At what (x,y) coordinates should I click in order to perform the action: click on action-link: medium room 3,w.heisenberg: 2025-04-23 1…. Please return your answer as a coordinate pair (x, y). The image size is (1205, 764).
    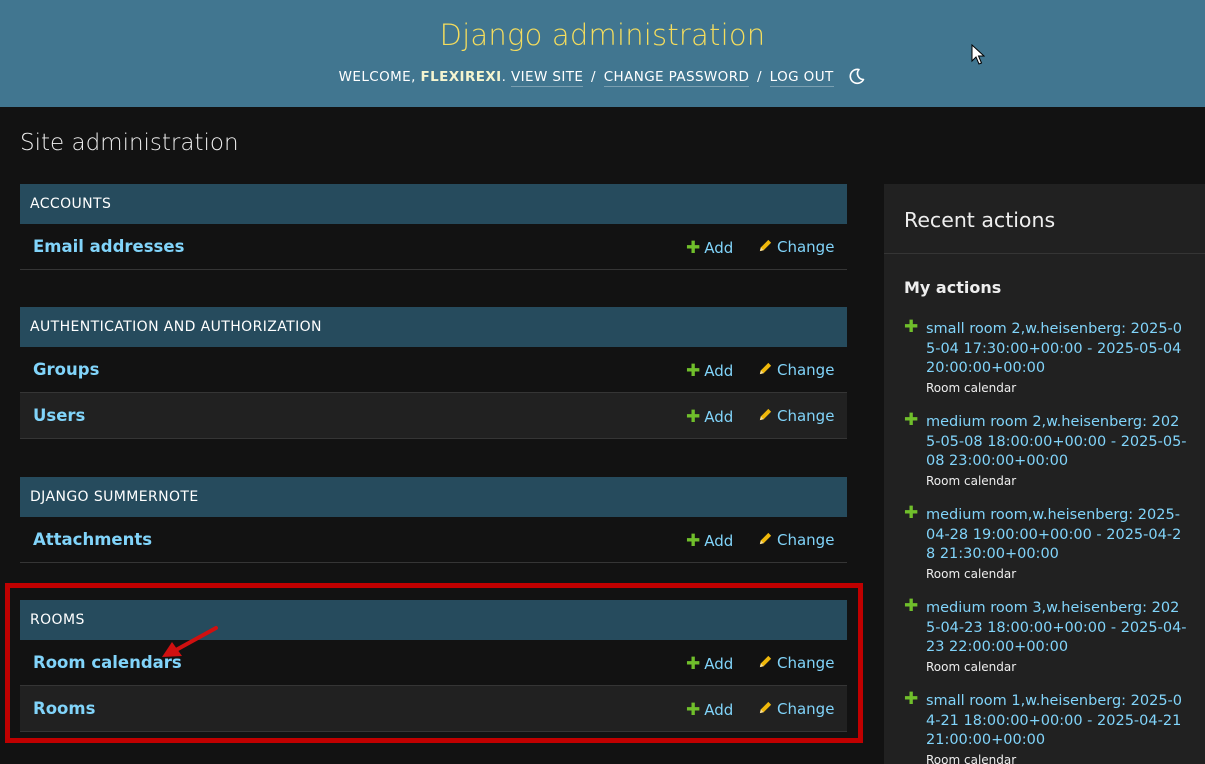
    Looking at the image, I should click on (1057, 628).